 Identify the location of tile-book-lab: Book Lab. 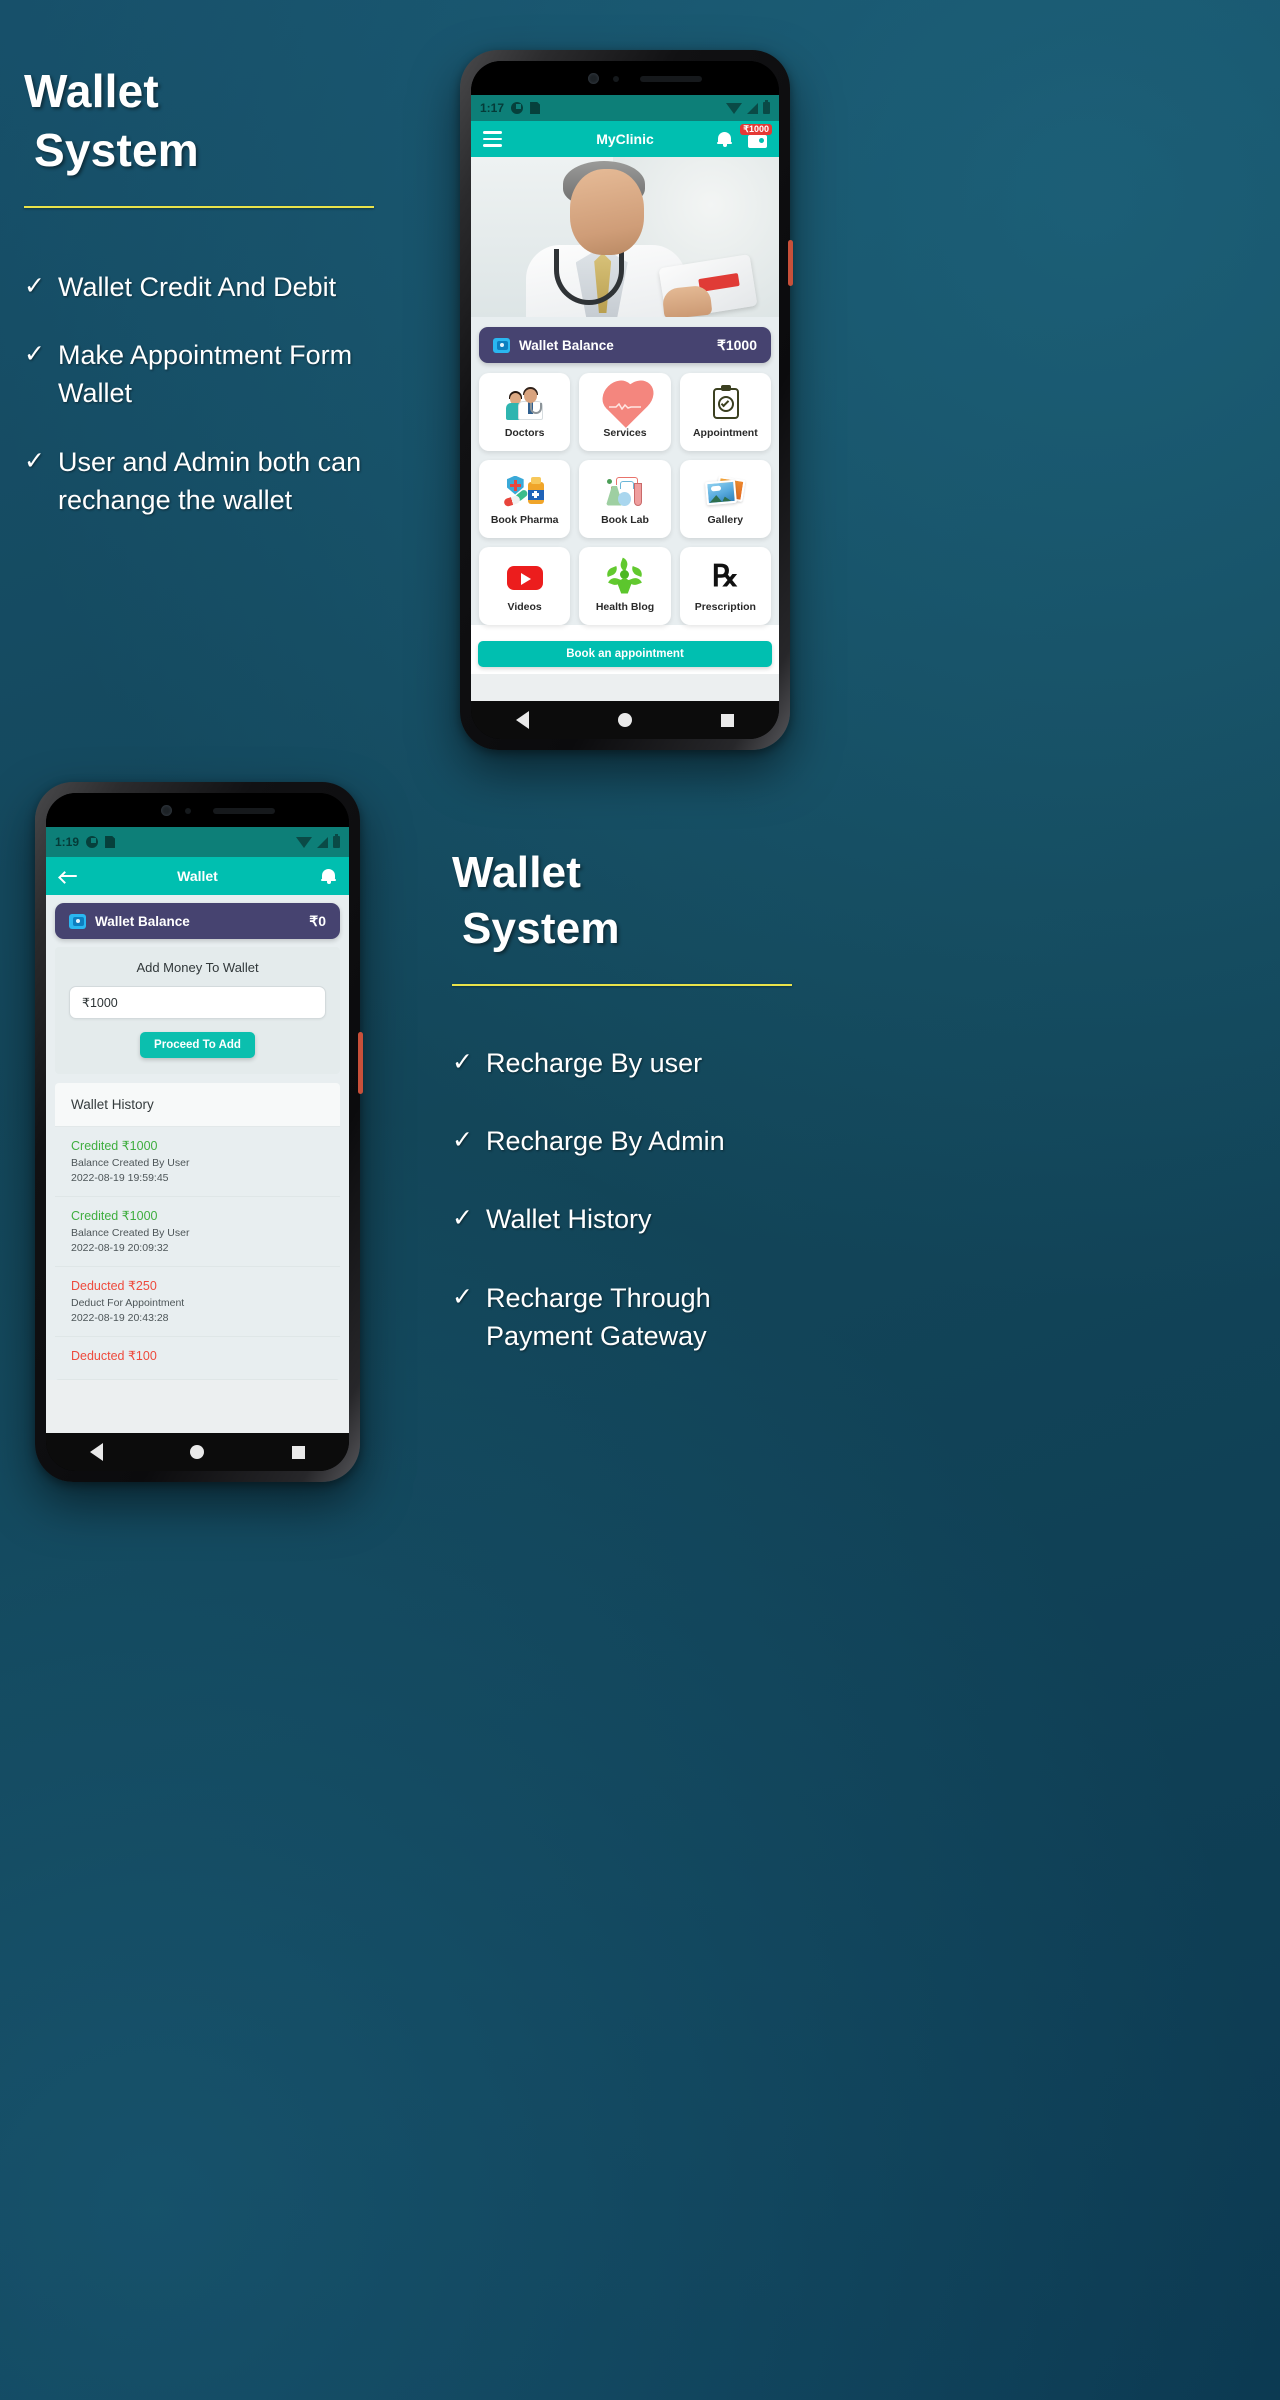
(625, 499).